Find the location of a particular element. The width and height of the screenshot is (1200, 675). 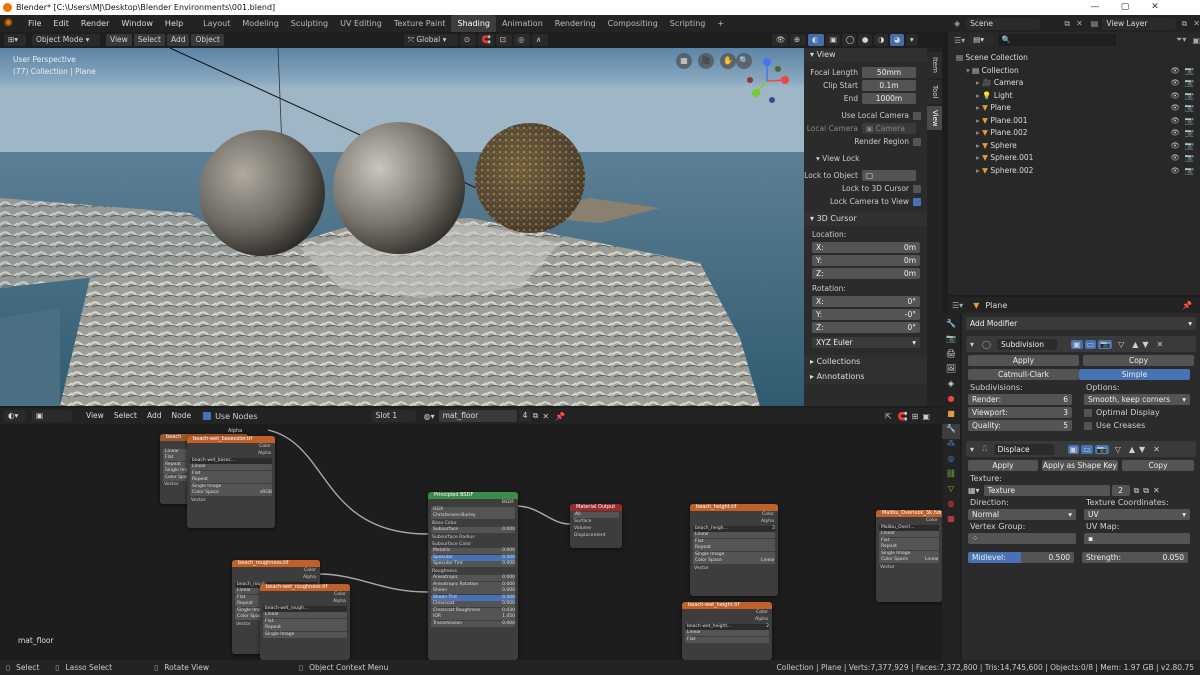

bsdf-input-anisotropic-rotation: Anisotropic Rotation 0.000 is located at coordinates (473, 584).